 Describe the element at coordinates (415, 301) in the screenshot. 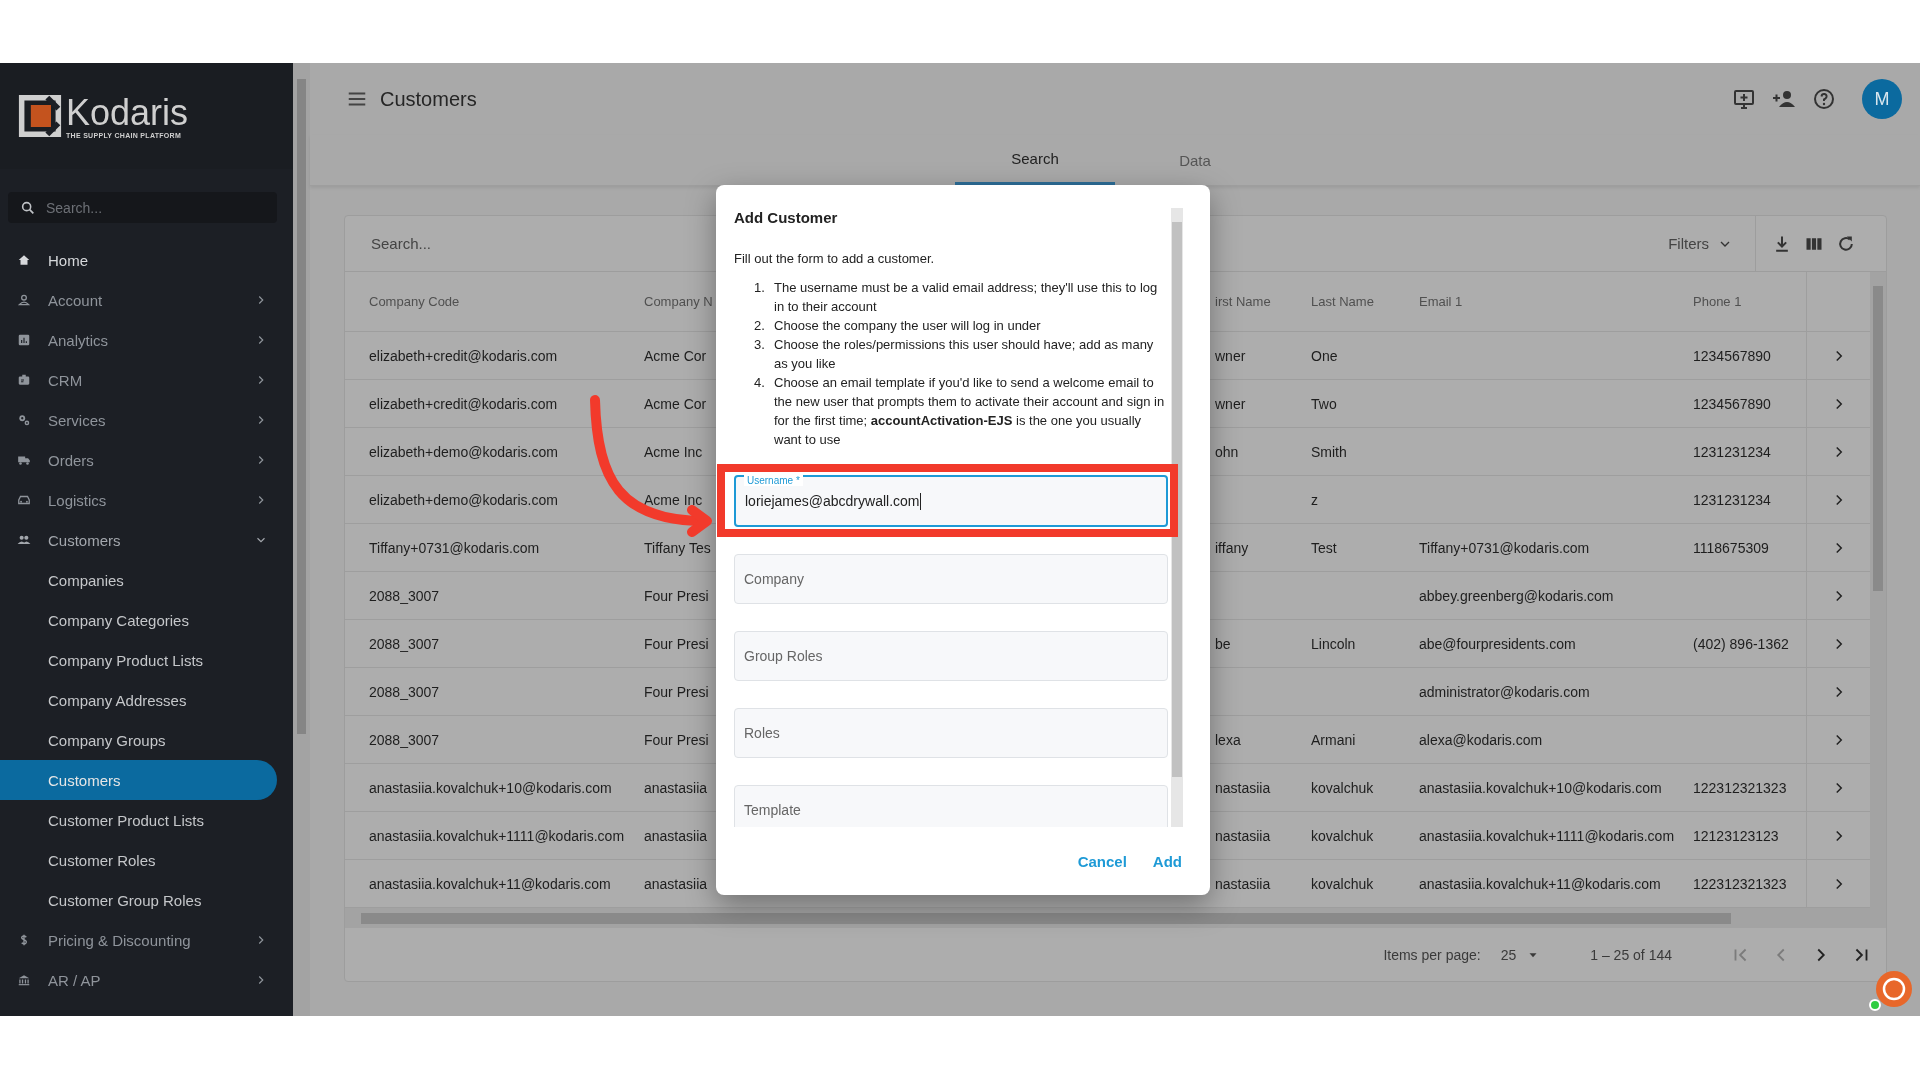

I see `column-header: Company Code` at that location.